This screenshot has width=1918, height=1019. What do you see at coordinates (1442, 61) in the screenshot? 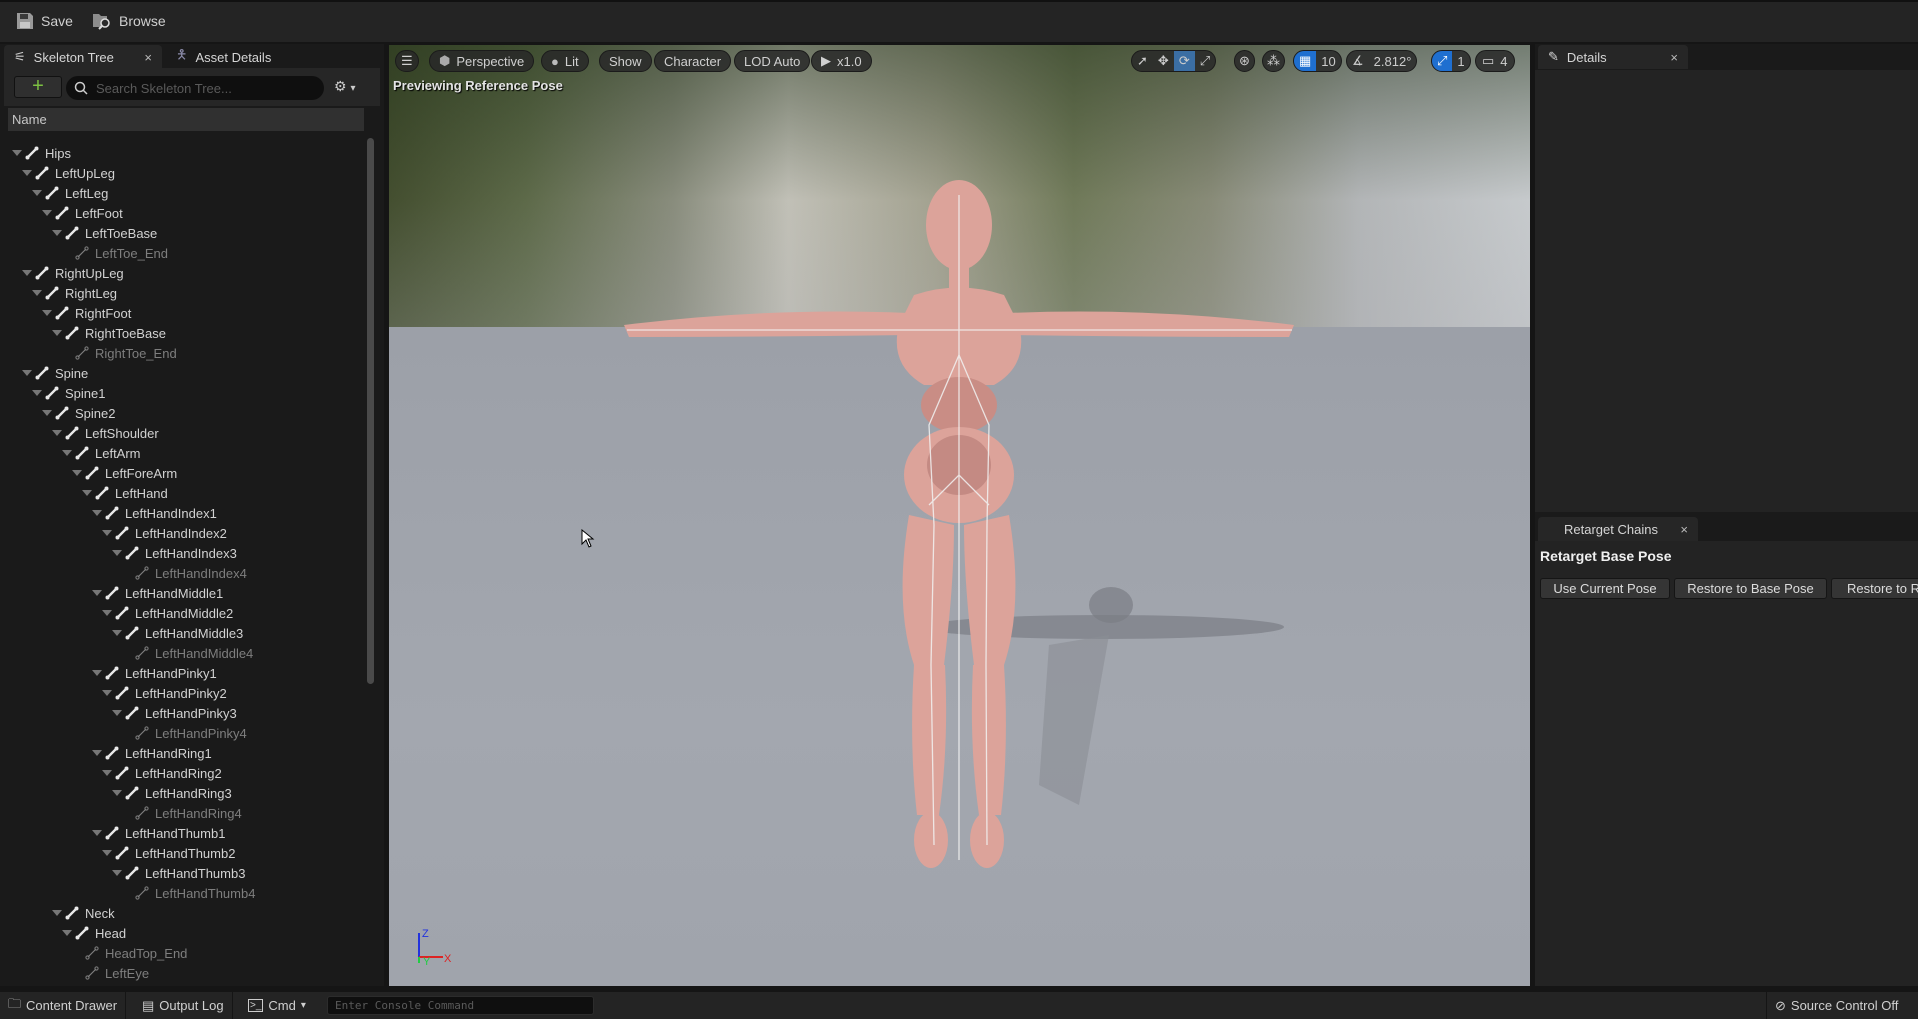
I see `scale-snap-toggle: ⤢` at bounding box center [1442, 61].